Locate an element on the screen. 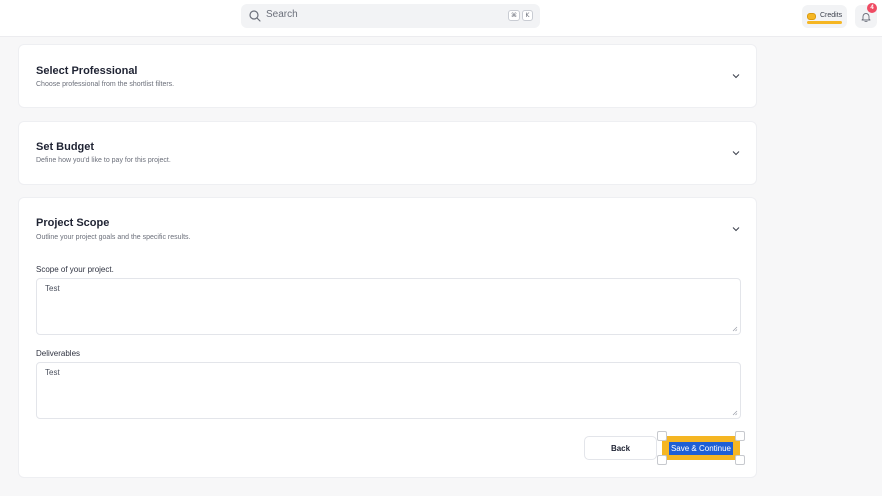 The image size is (882, 496). scope-textarea: Test is located at coordinates (388, 306).